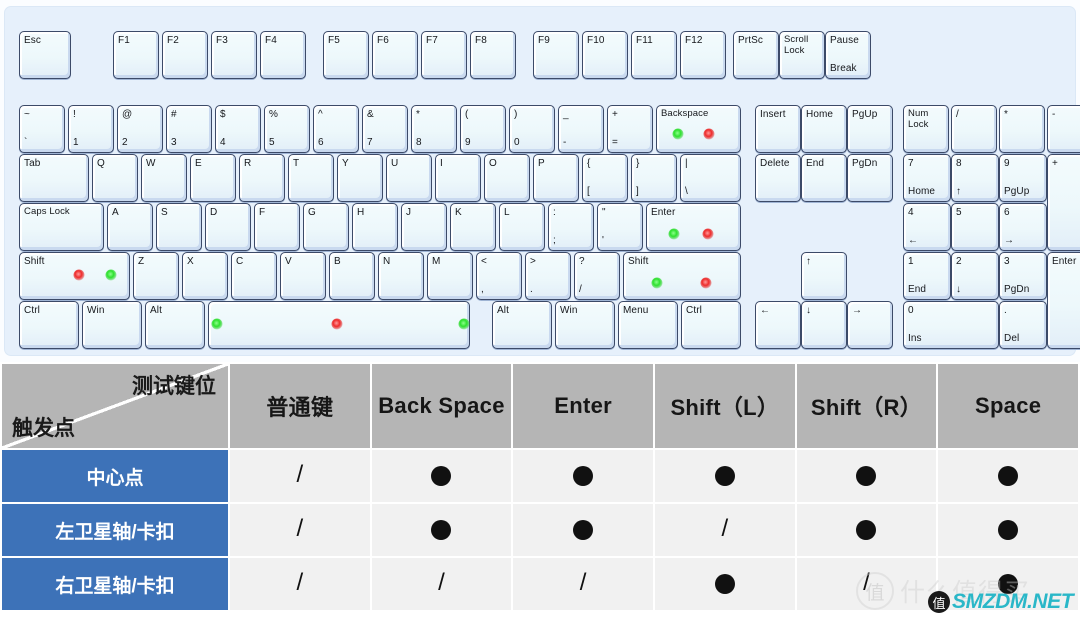 This screenshot has height=622, width=1080. What do you see at coordinates (140, 129) in the screenshot?
I see `key-digit-2: @2` at bounding box center [140, 129].